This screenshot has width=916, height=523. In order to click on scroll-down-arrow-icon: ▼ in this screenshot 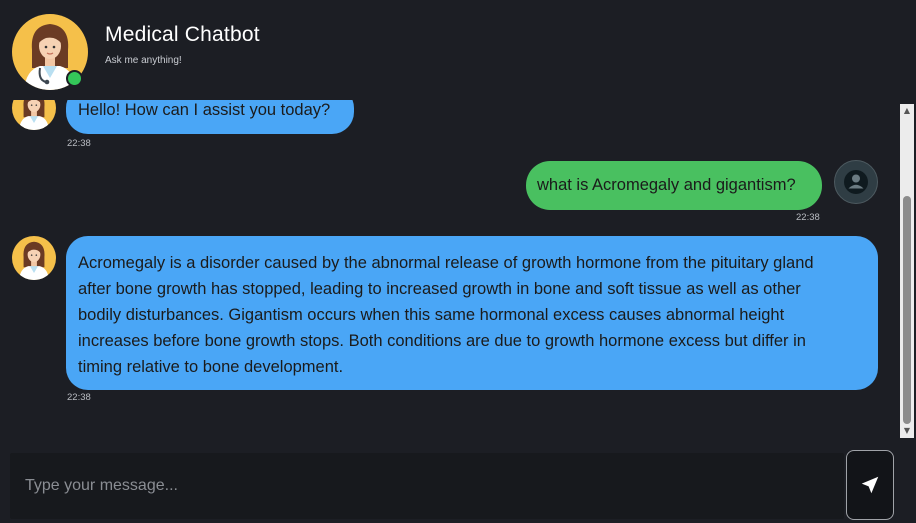, I will do `click(907, 431)`.